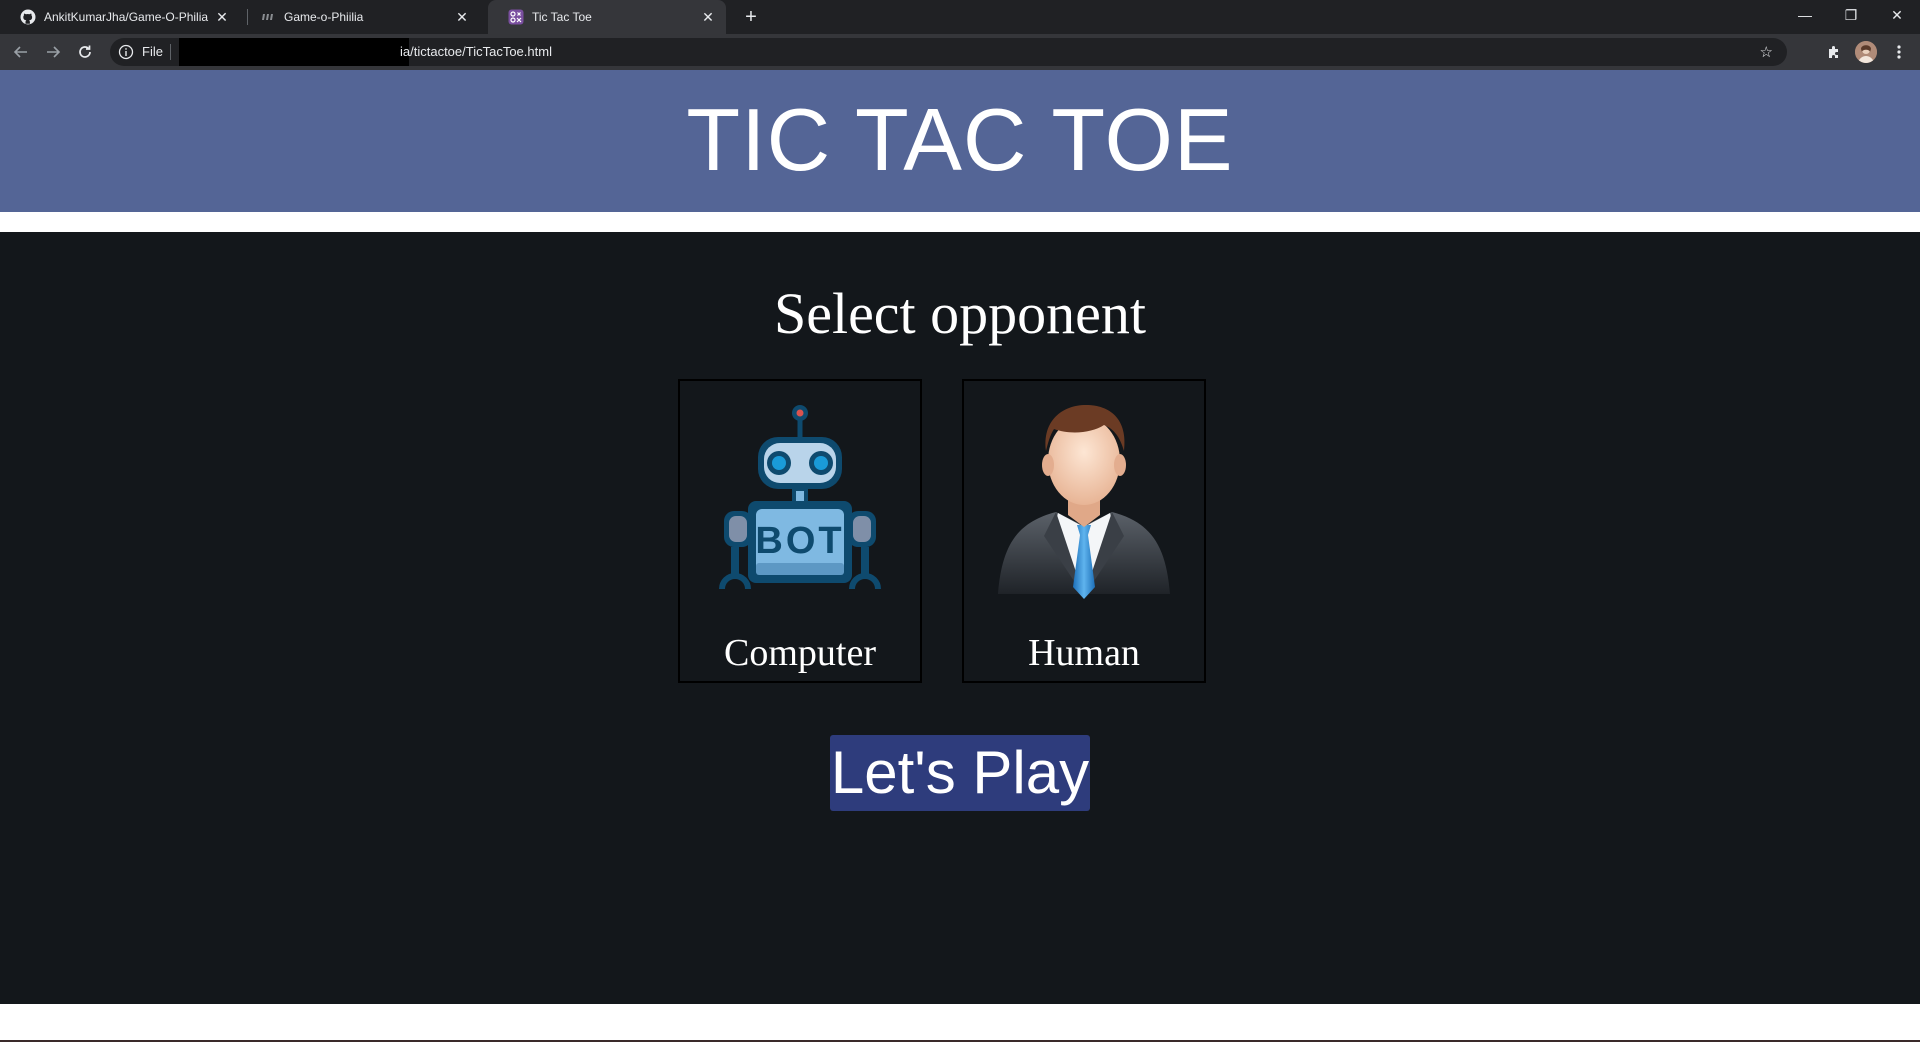 The height and width of the screenshot is (1042, 1920). What do you see at coordinates (960, 313) in the screenshot?
I see `select-opponent-heading: Select opponent` at bounding box center [960, 313].